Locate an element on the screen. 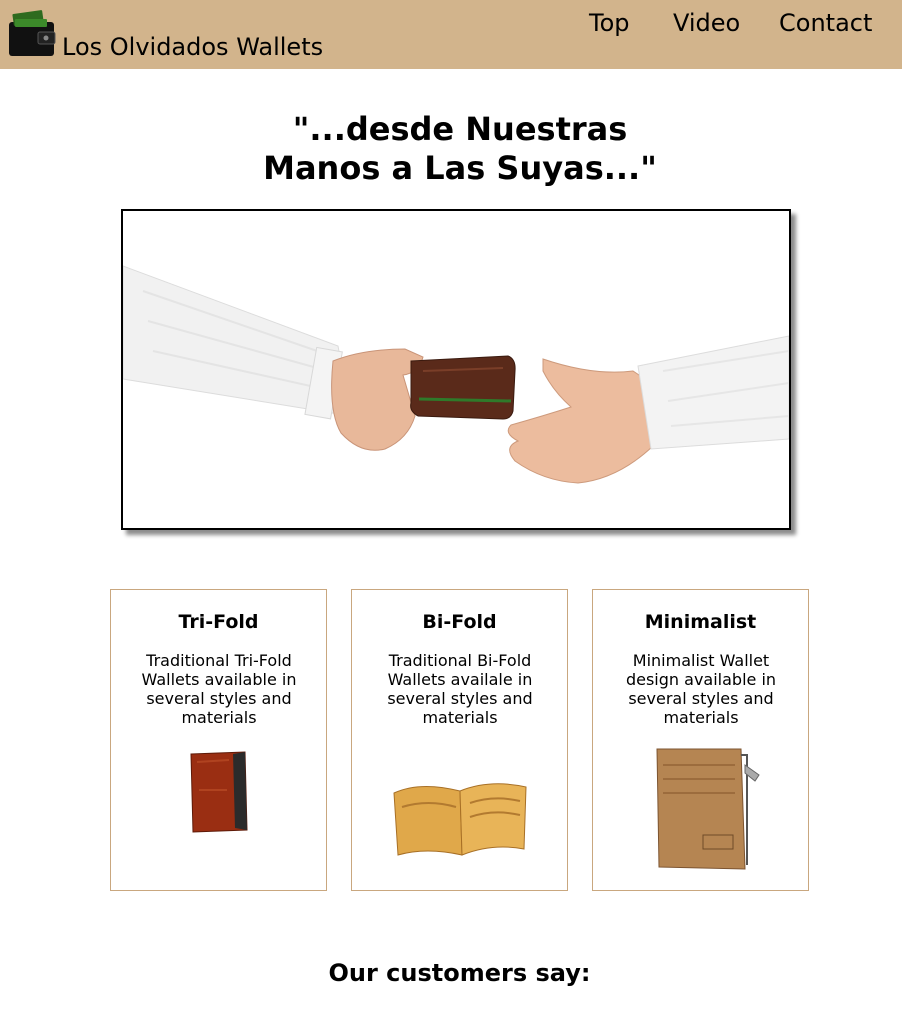 This screenshot has width=902, height=1034. product-title: Minimalist is located at coordinates (700, 622).